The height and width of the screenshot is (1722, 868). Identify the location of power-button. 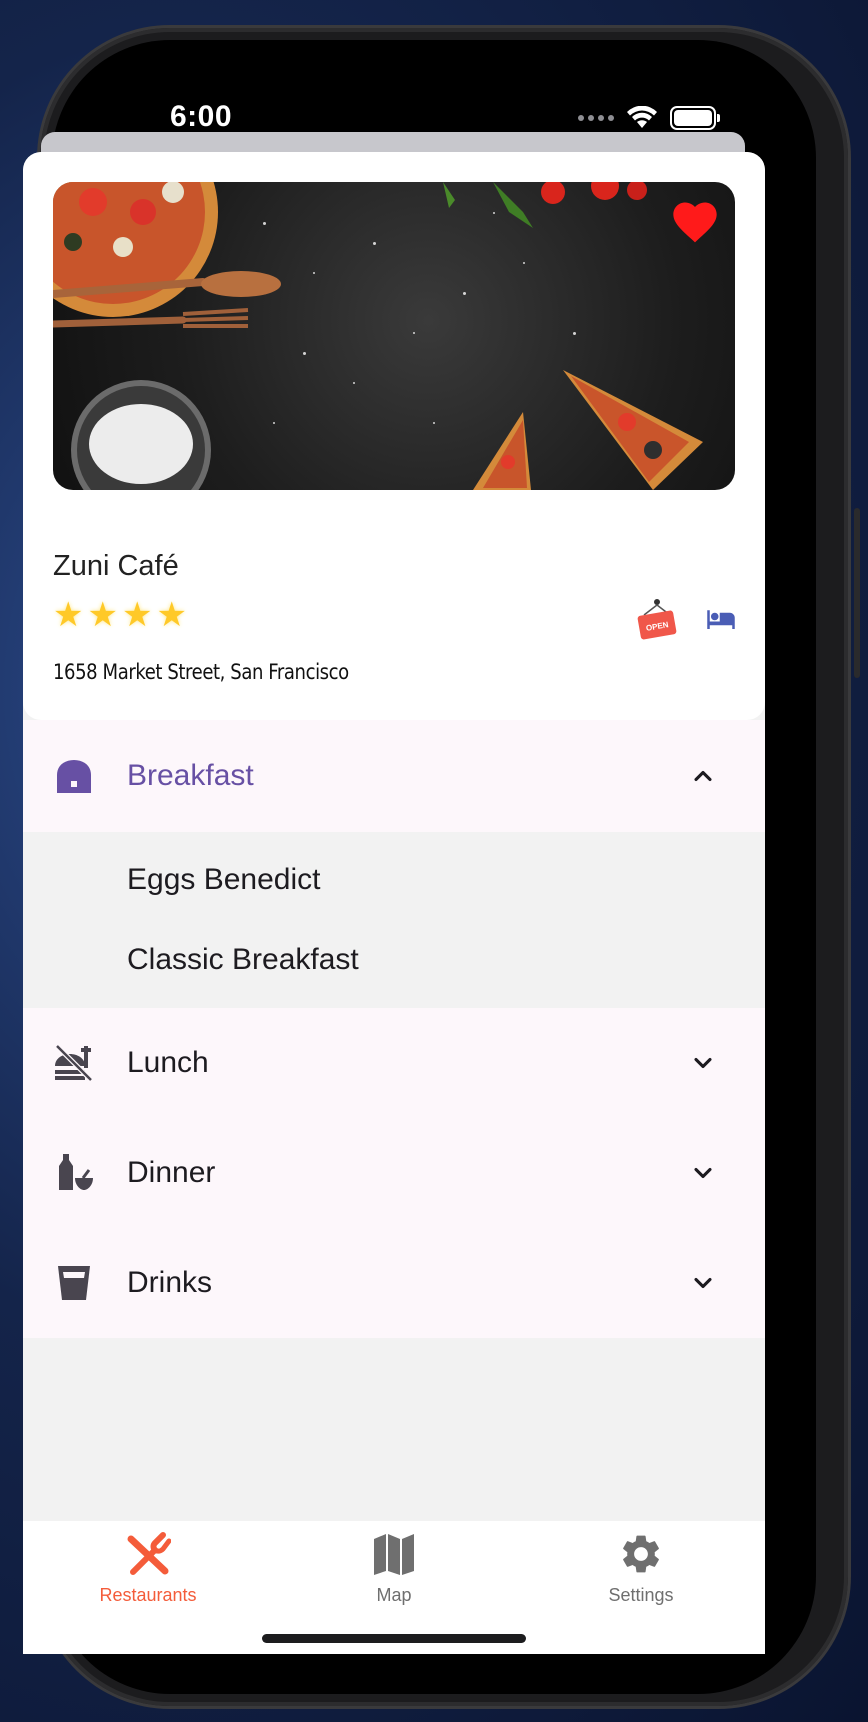
(857, 593).